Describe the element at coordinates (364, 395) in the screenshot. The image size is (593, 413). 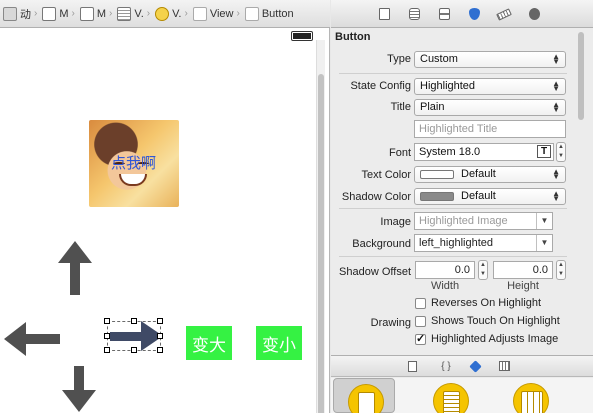
I see `library-item-view-controller` at that location.